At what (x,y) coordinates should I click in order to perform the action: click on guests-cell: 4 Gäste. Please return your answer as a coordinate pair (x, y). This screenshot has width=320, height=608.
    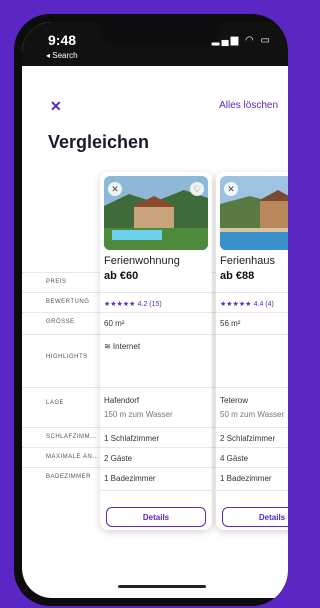
    Looking at the image, I should click on (234, 458).